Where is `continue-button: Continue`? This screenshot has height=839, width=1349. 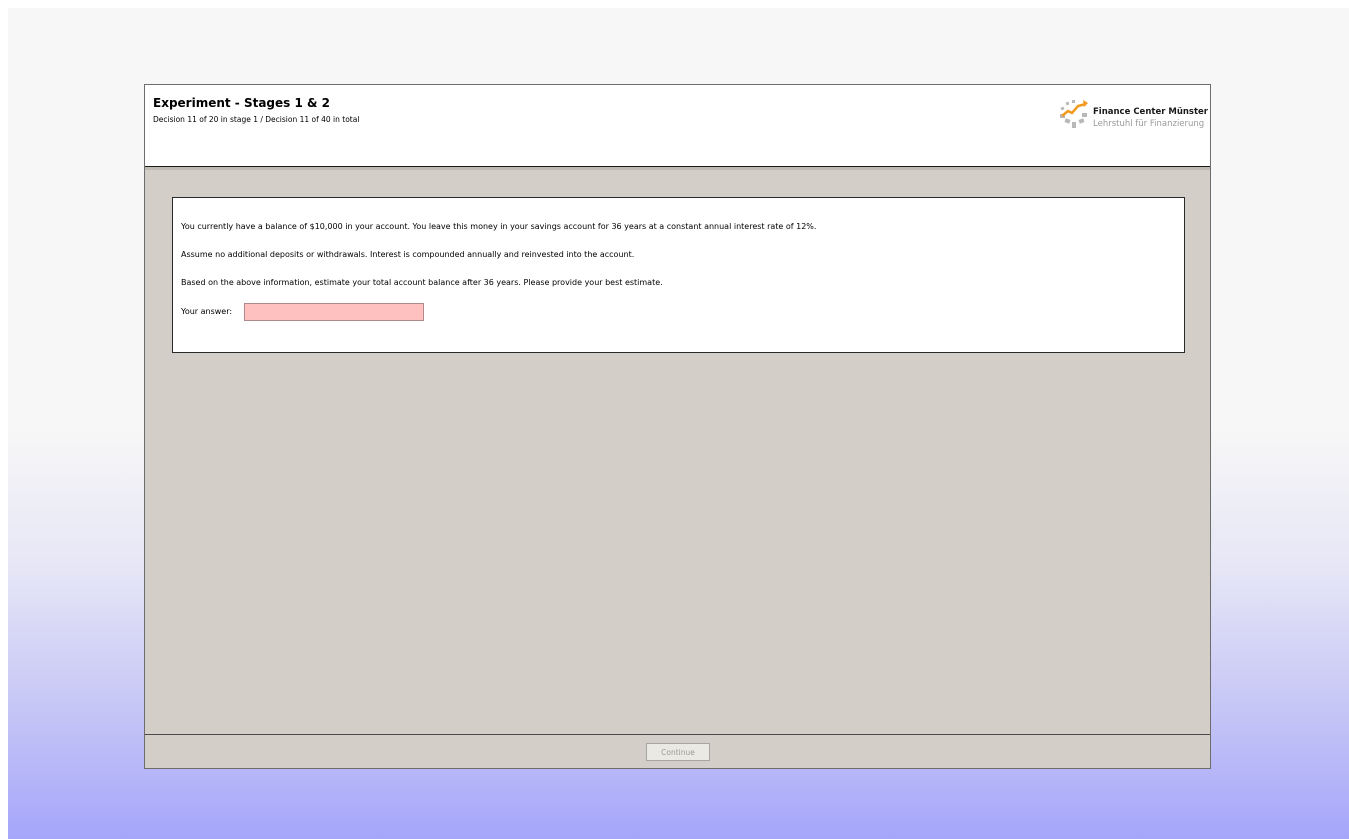 continue-button: Continue is located at coordinates (678, 752).